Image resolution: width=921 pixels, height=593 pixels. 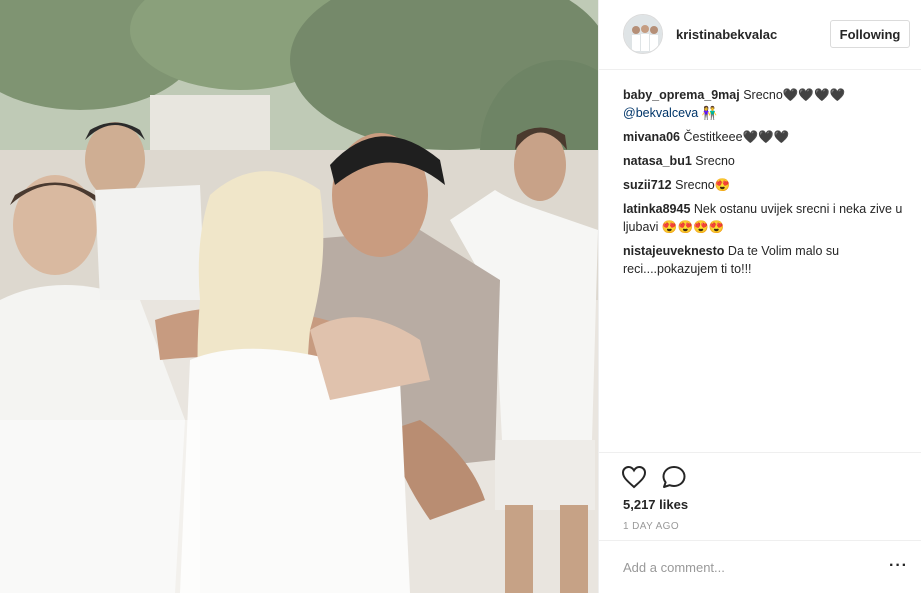 I want to click on following-button: Following, so click(x=870, y=34).